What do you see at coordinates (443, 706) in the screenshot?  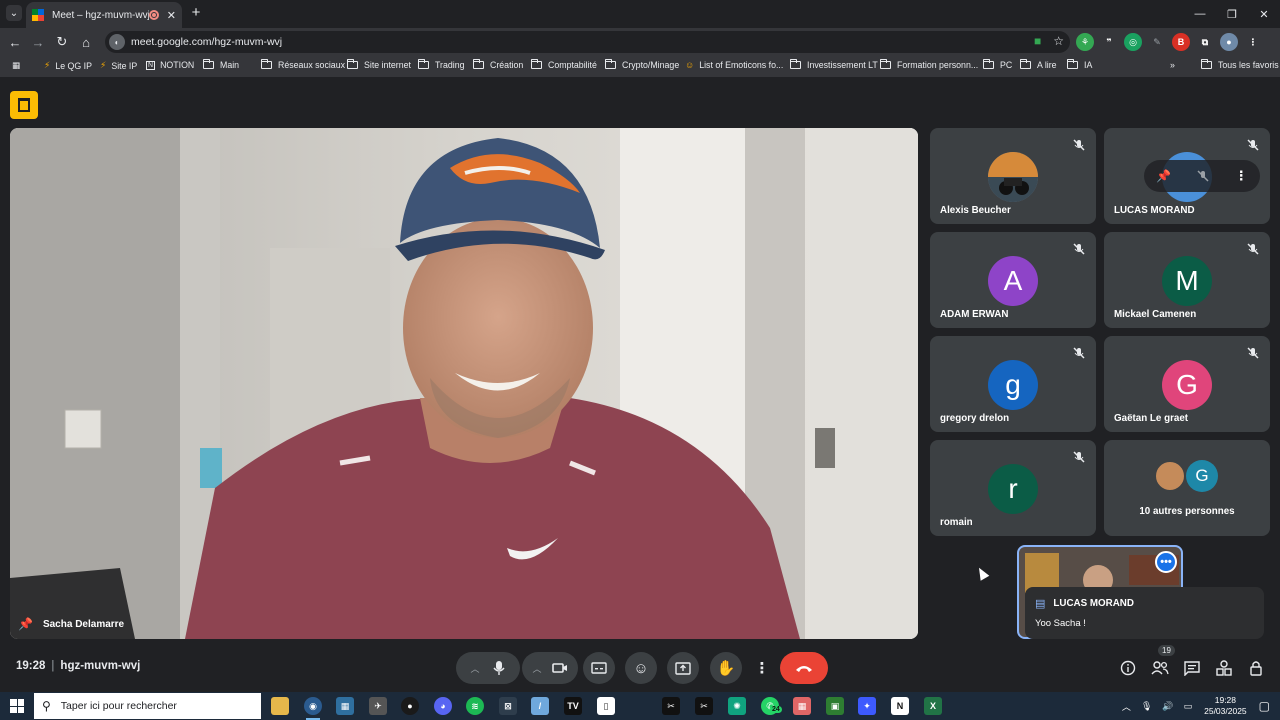 I see `discord-icon: ◕` at bounding box center [443, 706].